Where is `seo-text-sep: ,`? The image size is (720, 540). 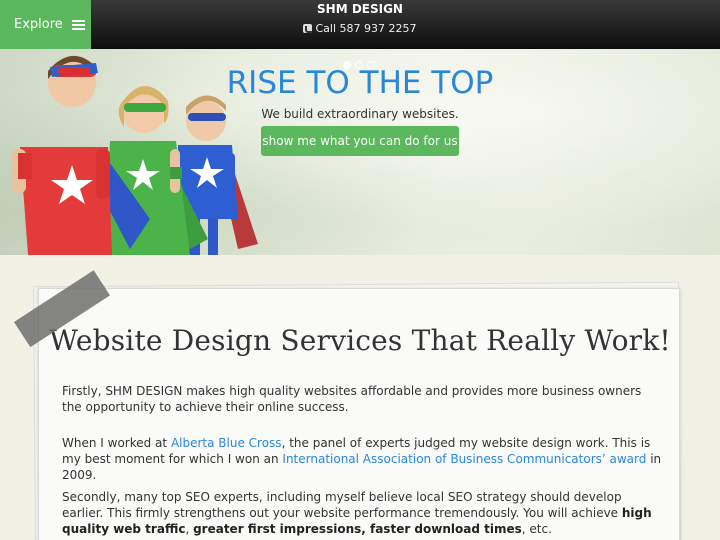
seo-text-sep: , is located at coordinates (189, 529).